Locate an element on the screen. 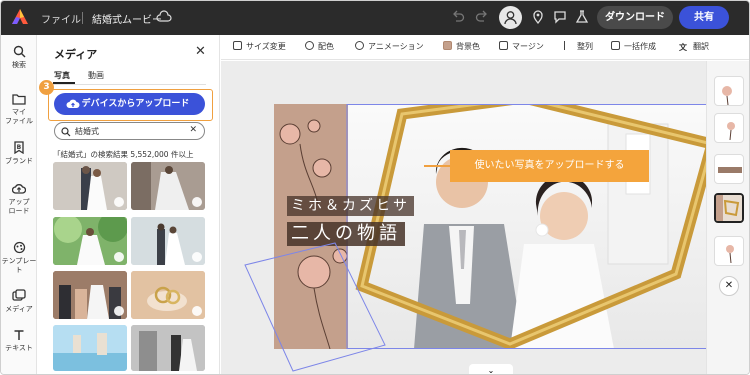 This screenshot has width=750, height=375. rail-item-upload: アップ ロード is located at coordinates (19, 199).